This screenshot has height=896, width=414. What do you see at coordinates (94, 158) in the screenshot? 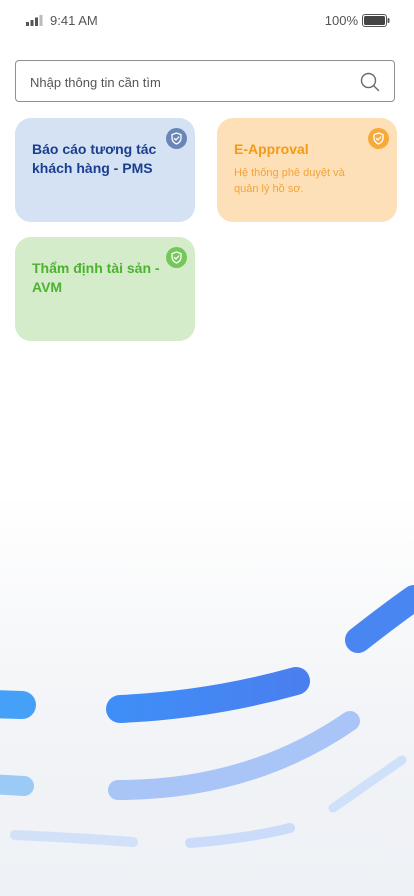
I see `card-title: Báo cáo tương tác khách hàng - PMS` at bounding box center [94, 158].